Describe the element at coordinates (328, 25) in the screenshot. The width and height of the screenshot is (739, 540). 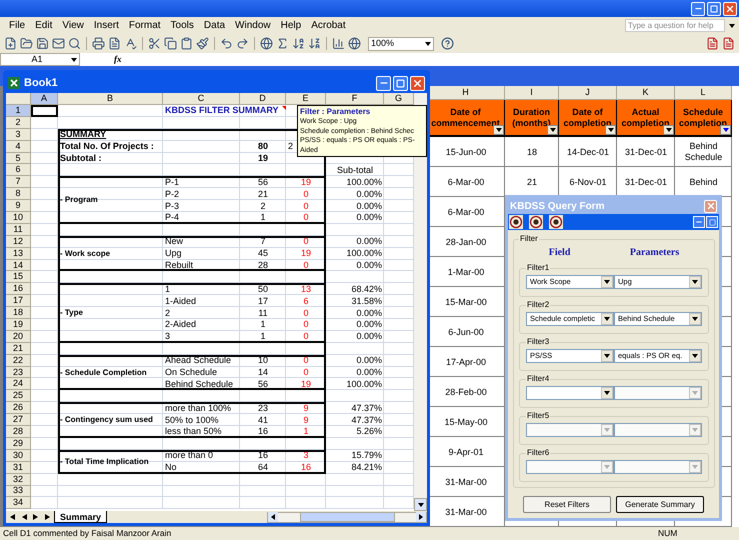
I see `menu-item: Acrobat` at that location.